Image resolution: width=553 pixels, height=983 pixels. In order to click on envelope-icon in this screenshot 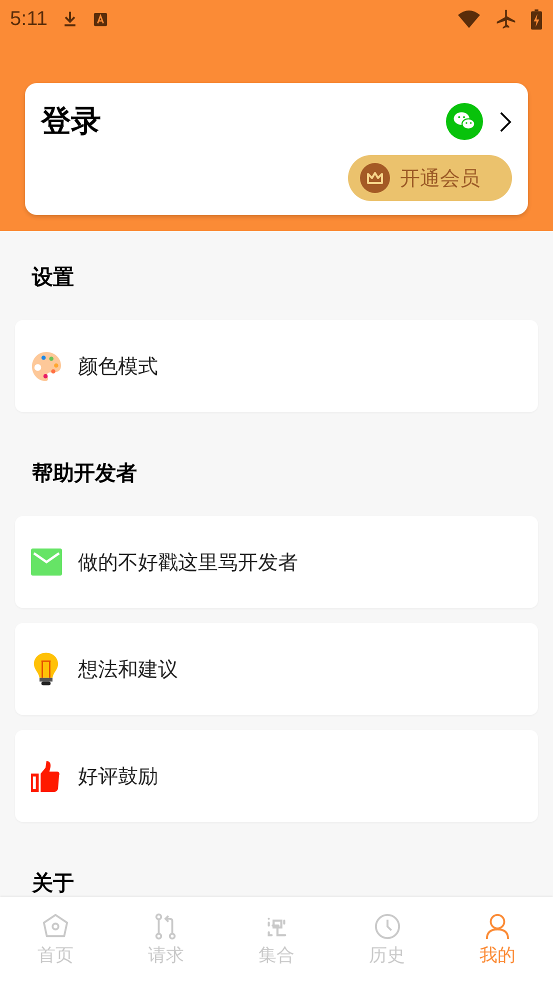, I will do `click(46, 562)`.